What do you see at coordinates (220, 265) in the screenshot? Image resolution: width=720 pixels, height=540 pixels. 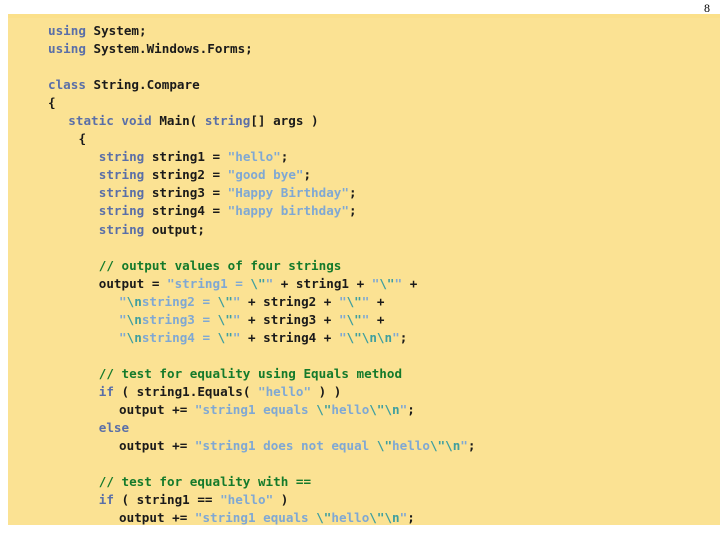 I see `code-token-cmt: // output values of four strings` at bounding box center [220, 265].